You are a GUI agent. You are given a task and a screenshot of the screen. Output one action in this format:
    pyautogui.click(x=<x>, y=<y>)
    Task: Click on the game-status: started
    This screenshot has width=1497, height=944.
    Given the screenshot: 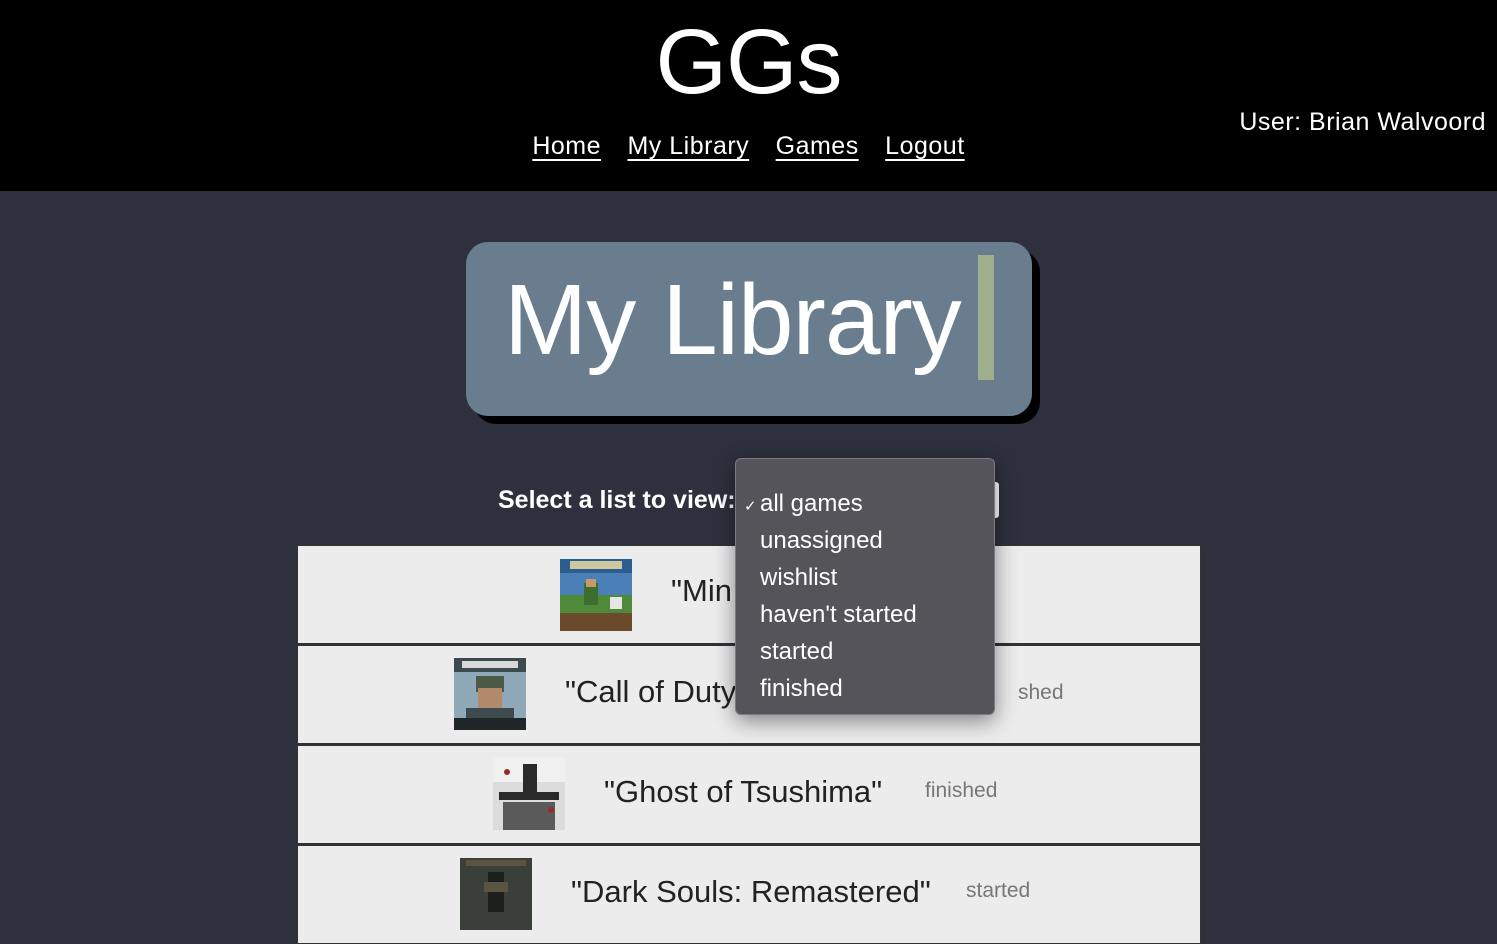 What is the action you would take?
    pyautogui.click(x=998, y=890)
    